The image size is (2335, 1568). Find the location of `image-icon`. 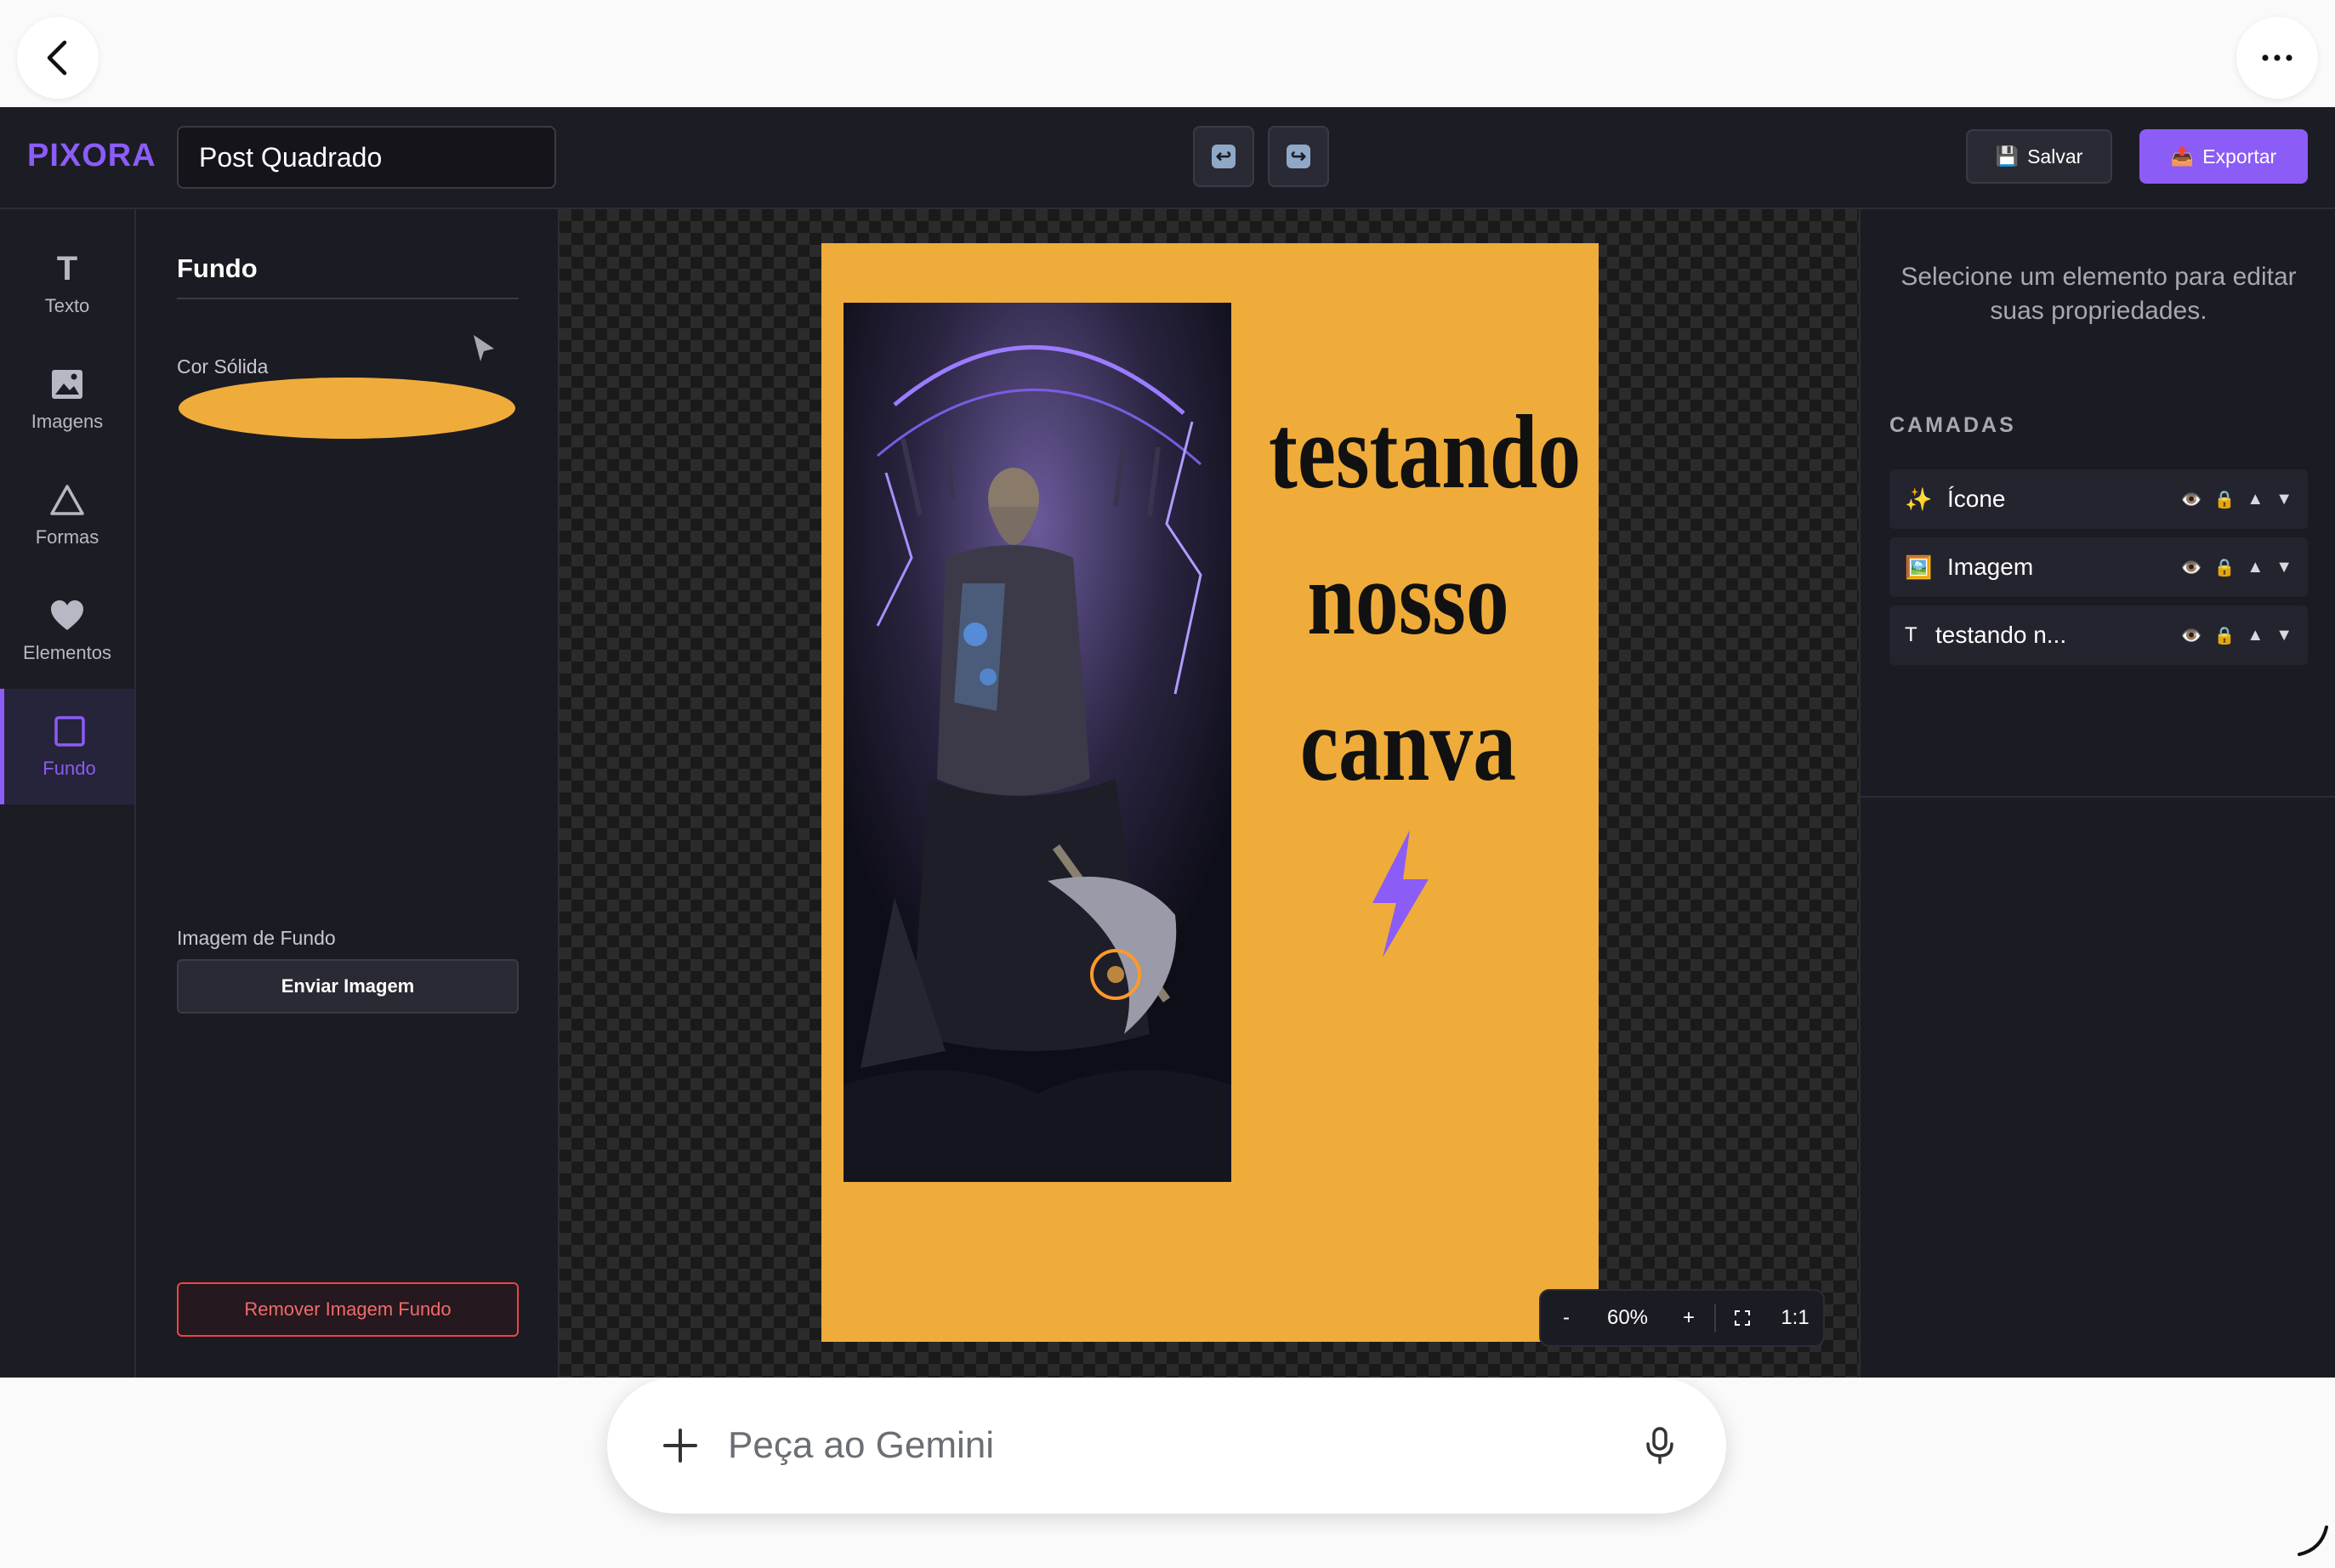

image-icon is located at coordinates (67, 384).